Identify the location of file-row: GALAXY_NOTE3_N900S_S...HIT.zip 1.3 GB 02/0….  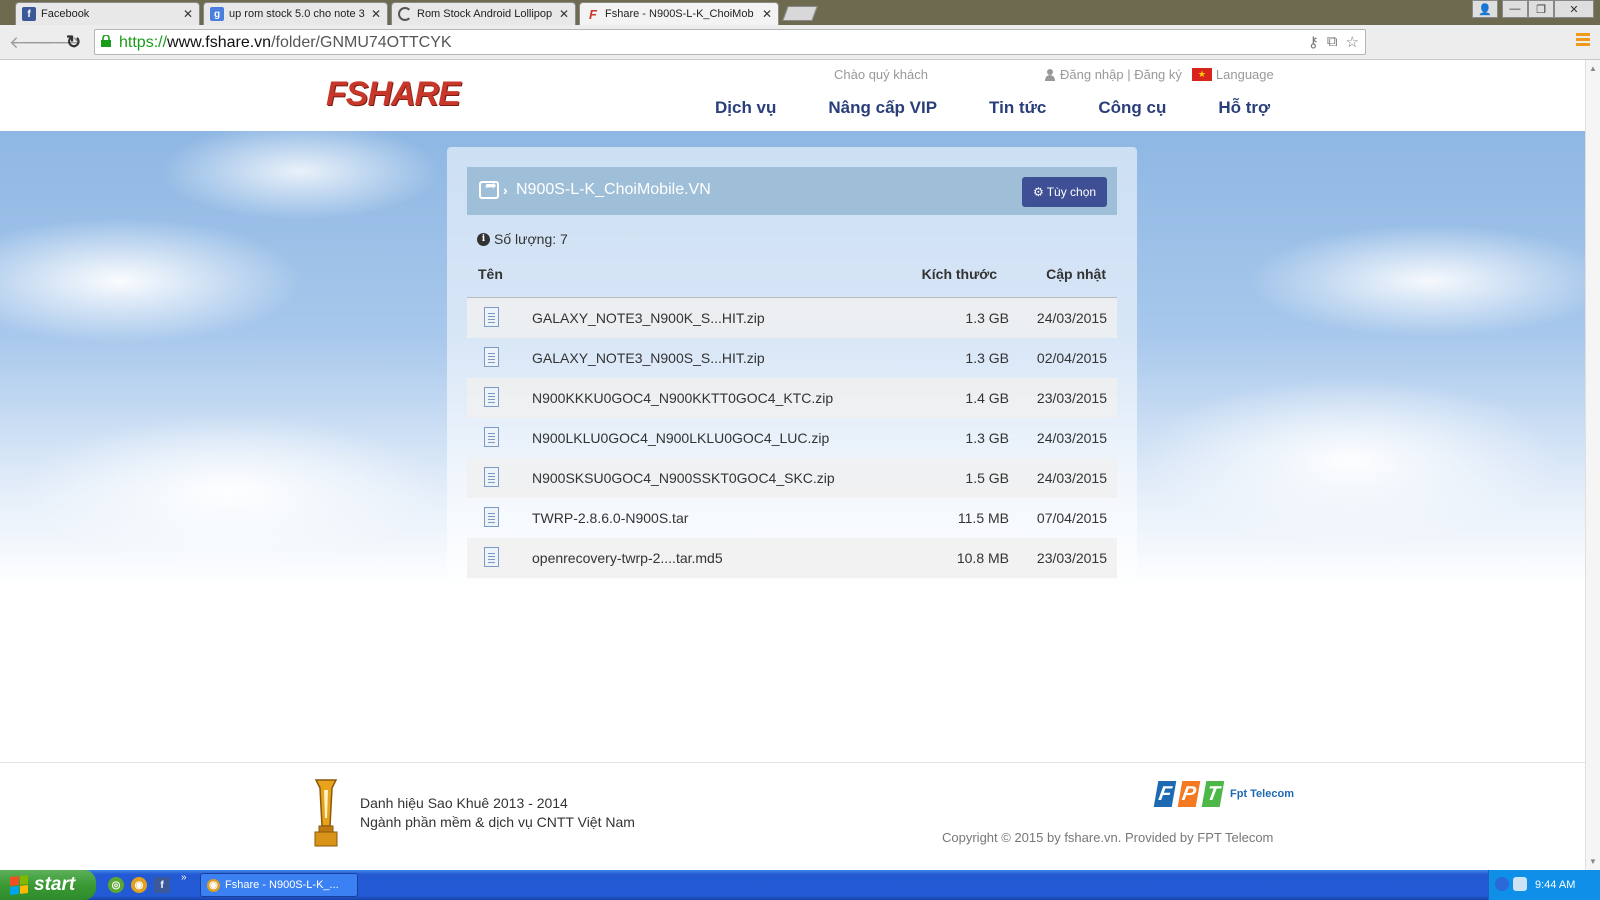
(792, 358).